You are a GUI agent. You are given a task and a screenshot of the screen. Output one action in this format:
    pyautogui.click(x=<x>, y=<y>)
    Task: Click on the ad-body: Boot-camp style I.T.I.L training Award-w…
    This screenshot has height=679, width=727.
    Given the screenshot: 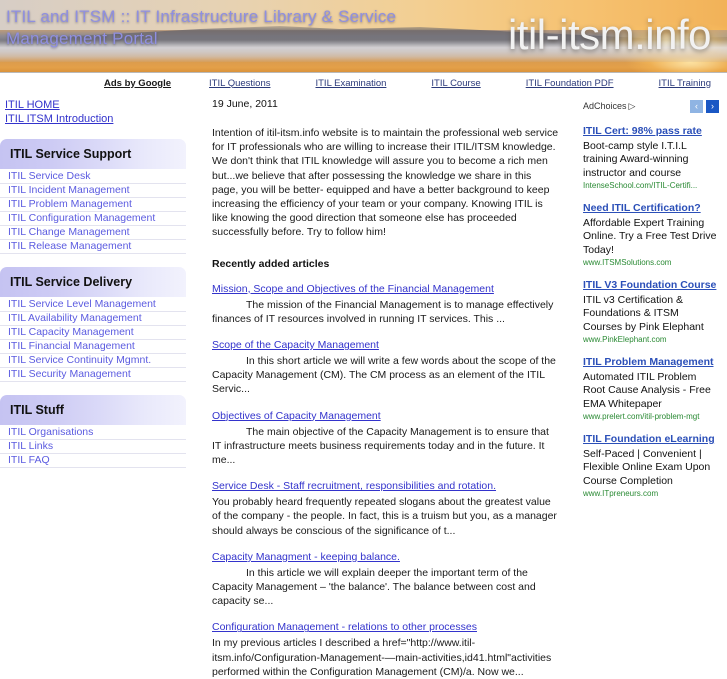 What is the action you would take?
    pyautogui.click(x=636, y=159)
    